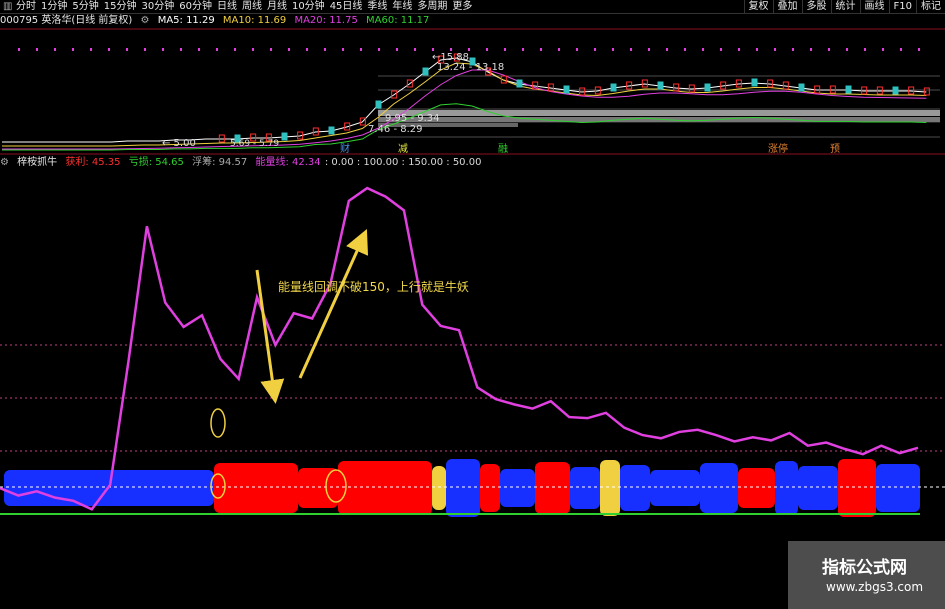 Image resolution: width=945 pixels, height=609 pixels. I want to click on event-marker: 预, so click(835, 149).